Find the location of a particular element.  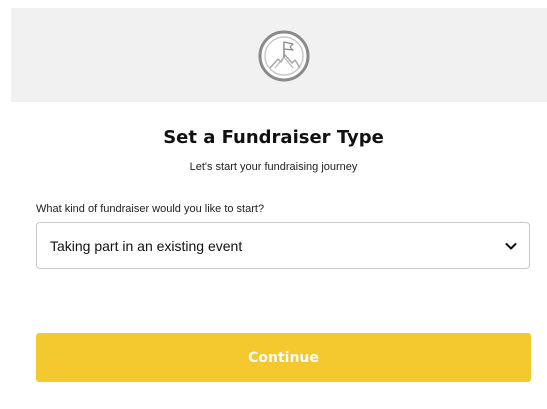

chevron-down-icon is located at coordinates (511, 246).